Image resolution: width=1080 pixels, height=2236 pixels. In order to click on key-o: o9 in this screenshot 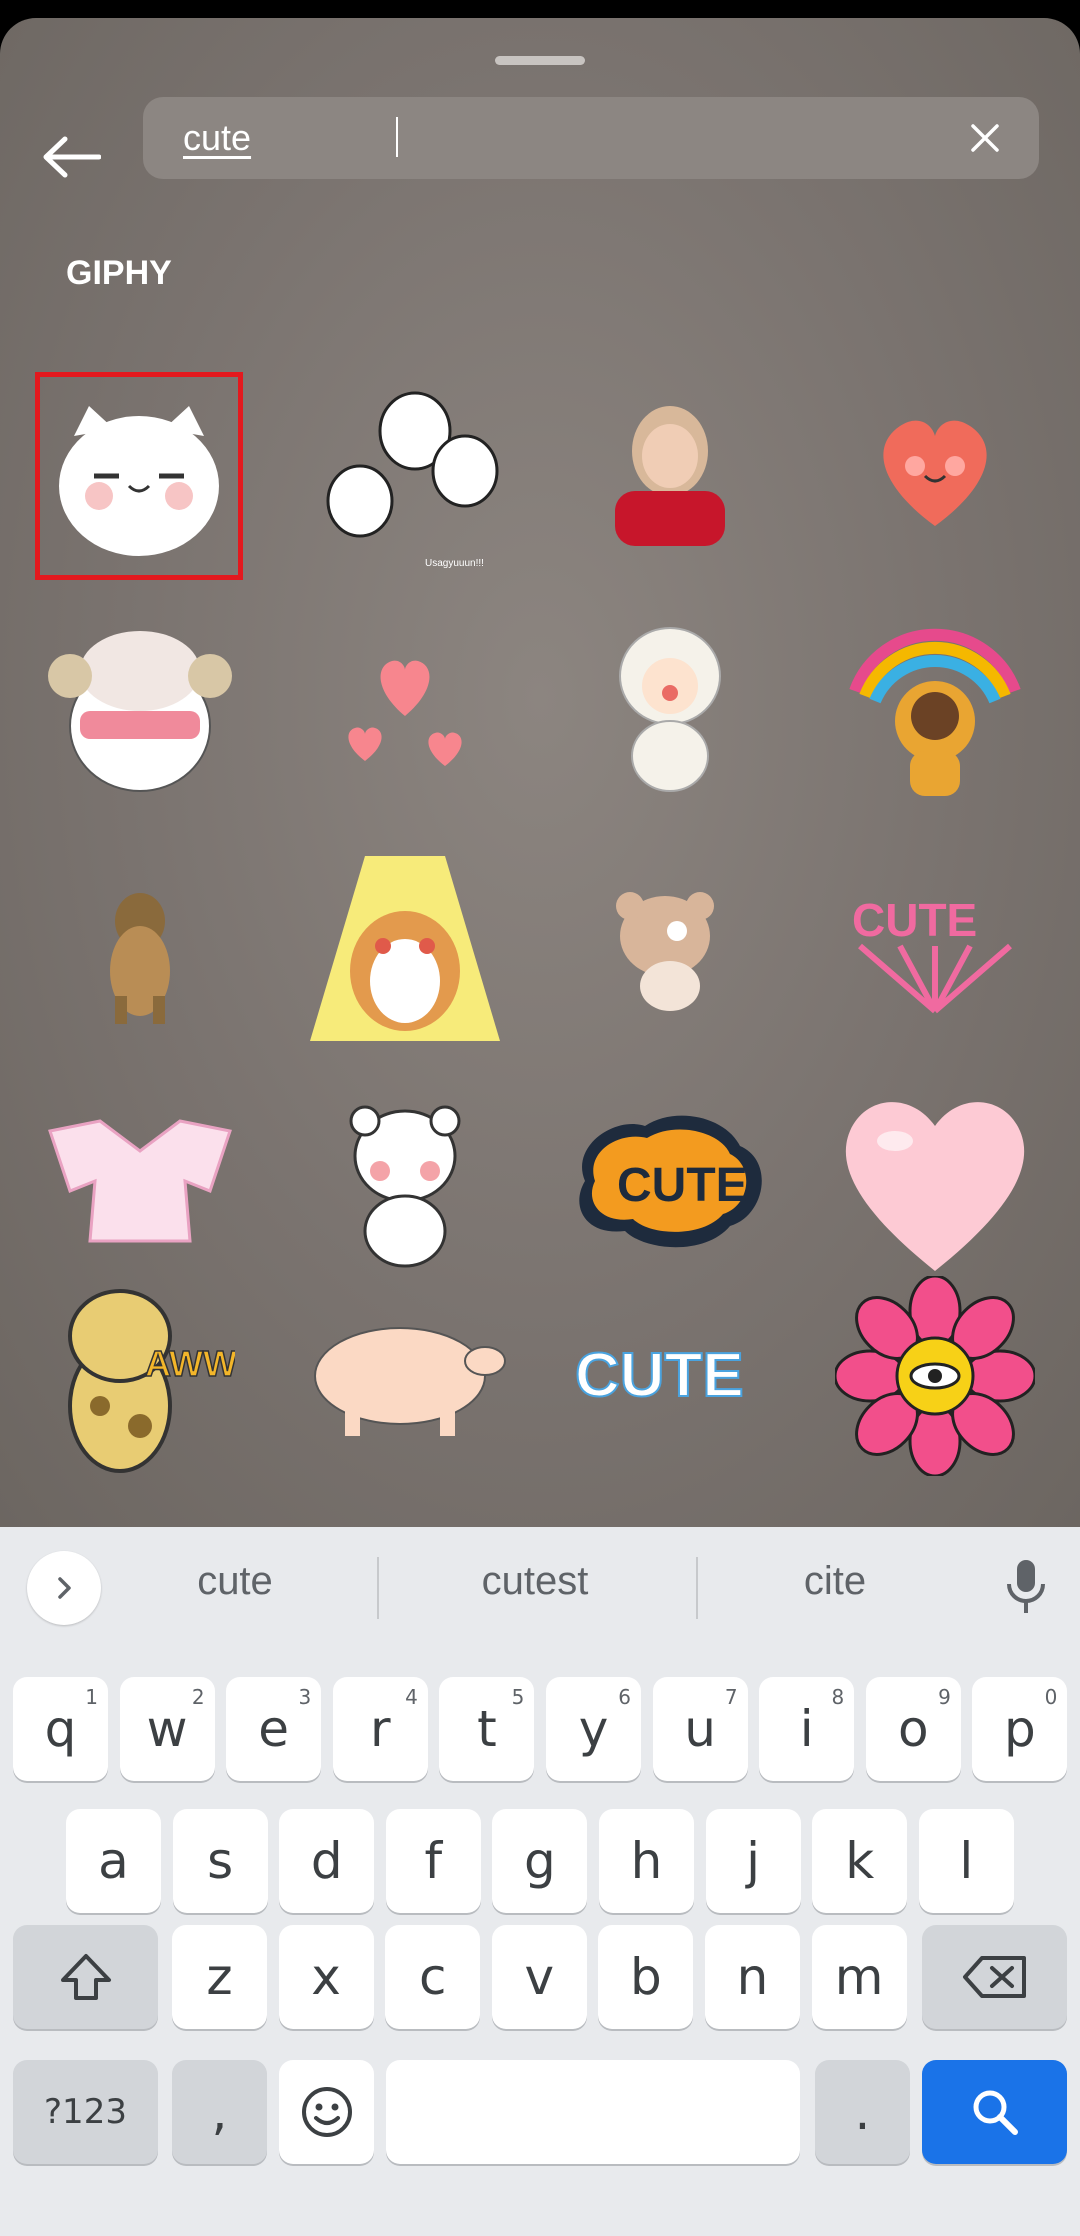, I will do `click(913, 1729)`.